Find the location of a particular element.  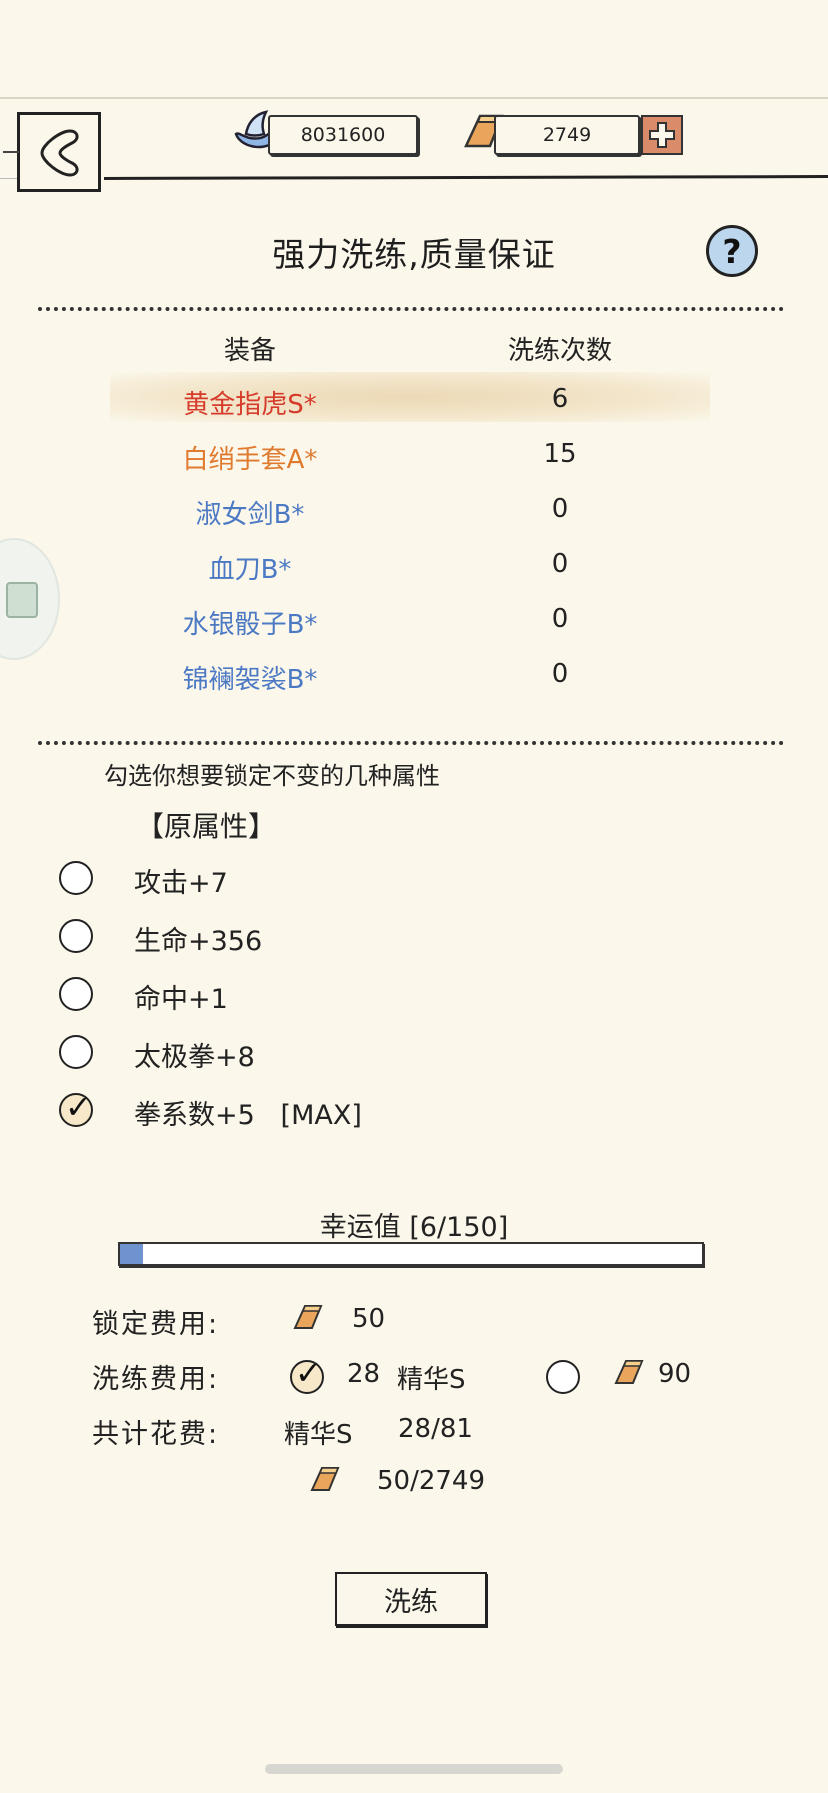

total-gold-value: 50/2749 is located at coordinates (431, 1481).